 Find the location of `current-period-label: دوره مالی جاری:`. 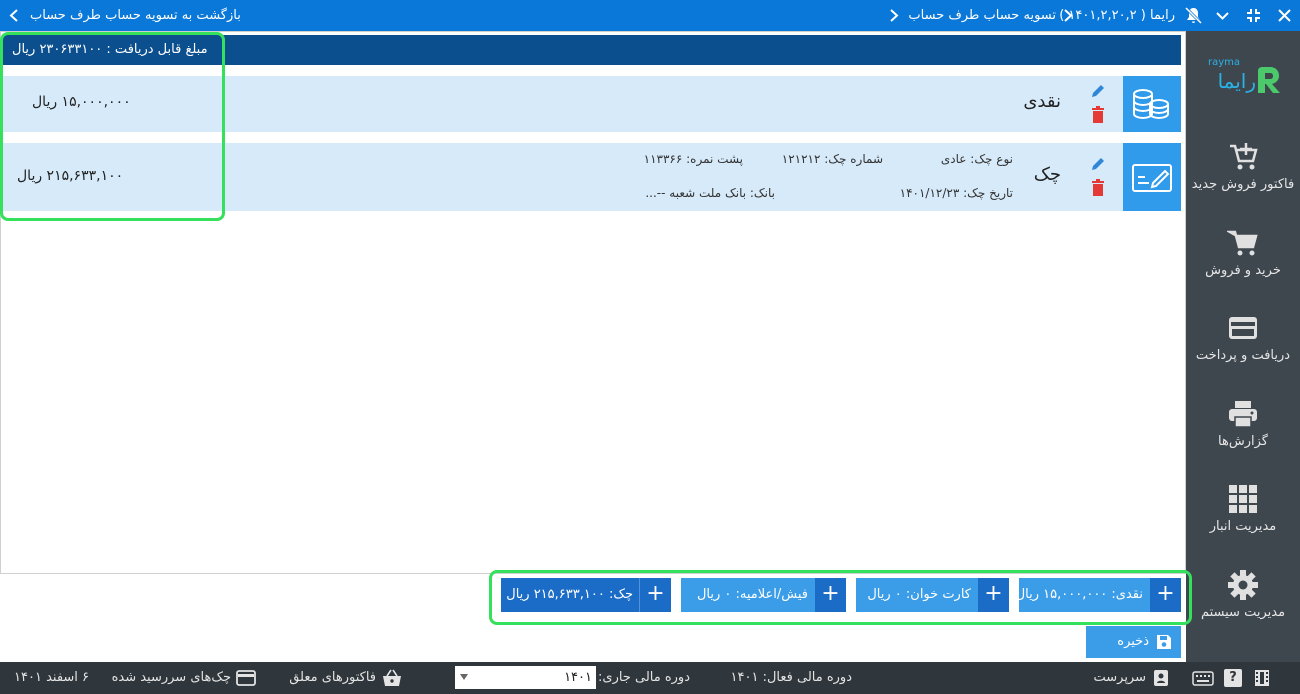

current-period-label: دوره مالی جاری: is located at coordinates (644, 677).